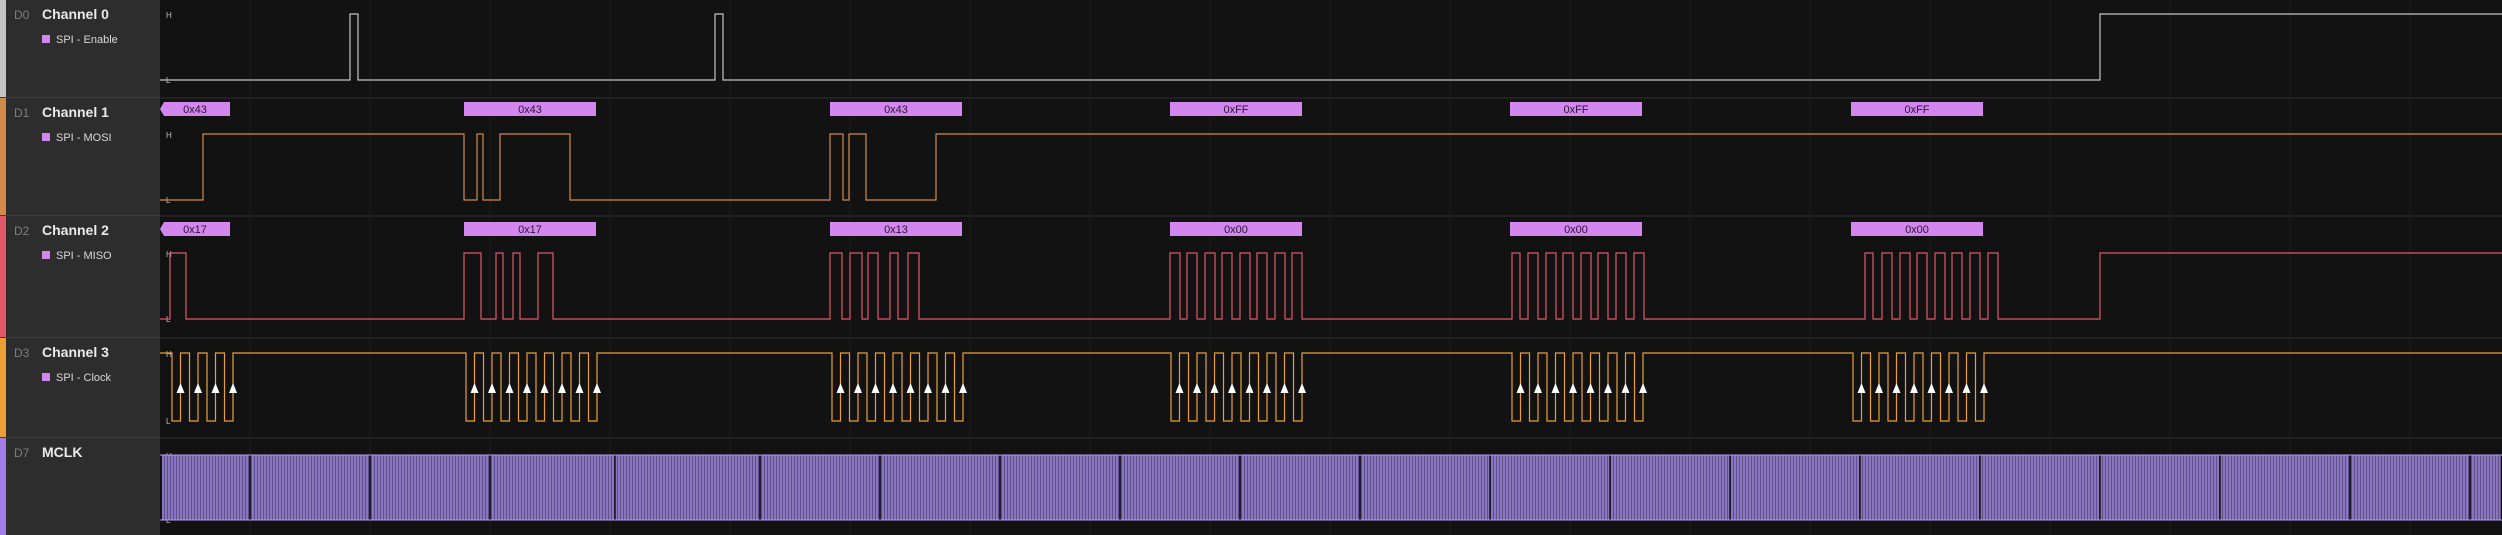 This screenshot has width=2502, height=535. Describe the element at coordinates (80, 49) in the screenshot. I see `channel-0-header: D0 Channel 0 SPI - Enable` at that location.